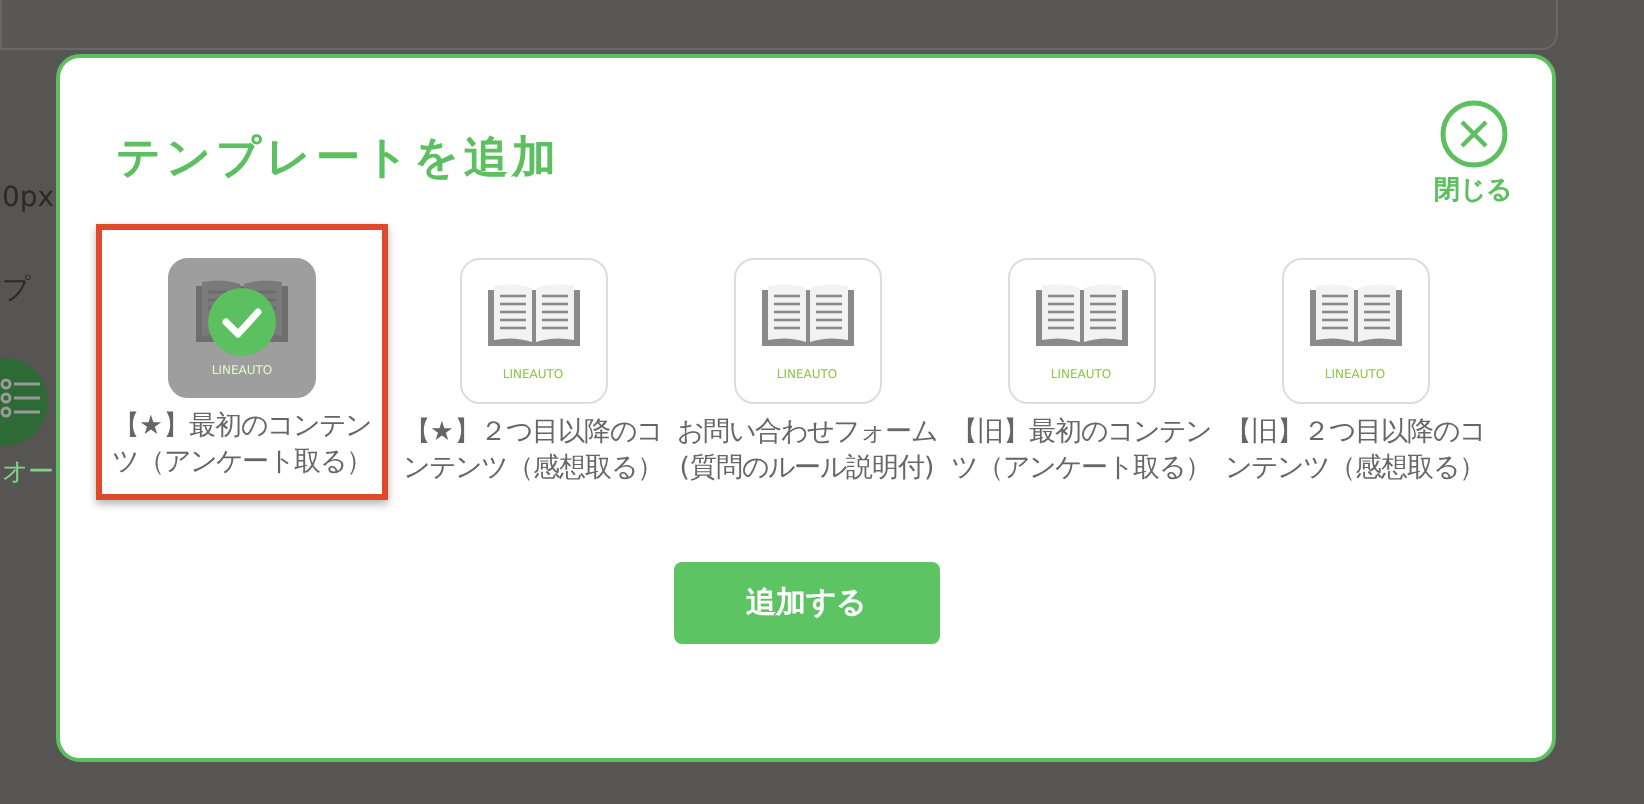 The height and width of the screenshot is (804, 1644). What do you see at coordinates (28, 473) in the screenshot?
I see `tab-label: オー` at bounding box center [28, 473].